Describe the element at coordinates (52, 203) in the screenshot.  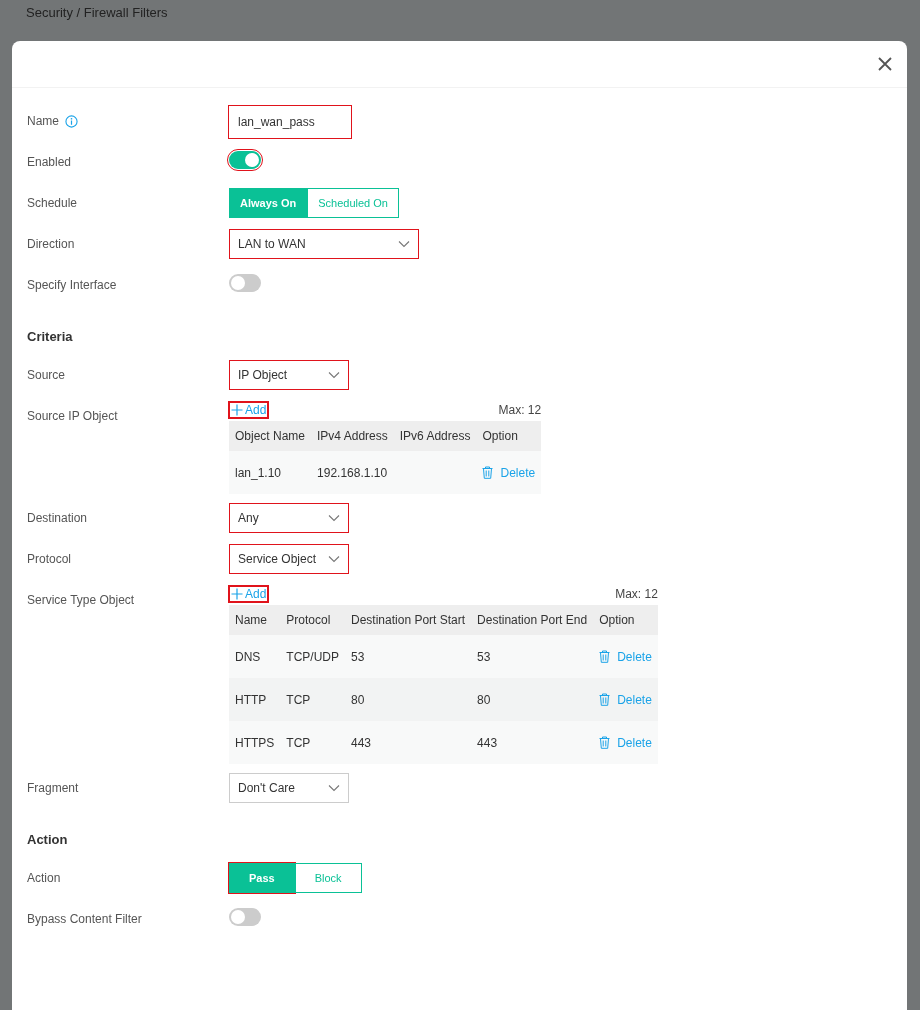
I see `field-label: Schedule` at that location.